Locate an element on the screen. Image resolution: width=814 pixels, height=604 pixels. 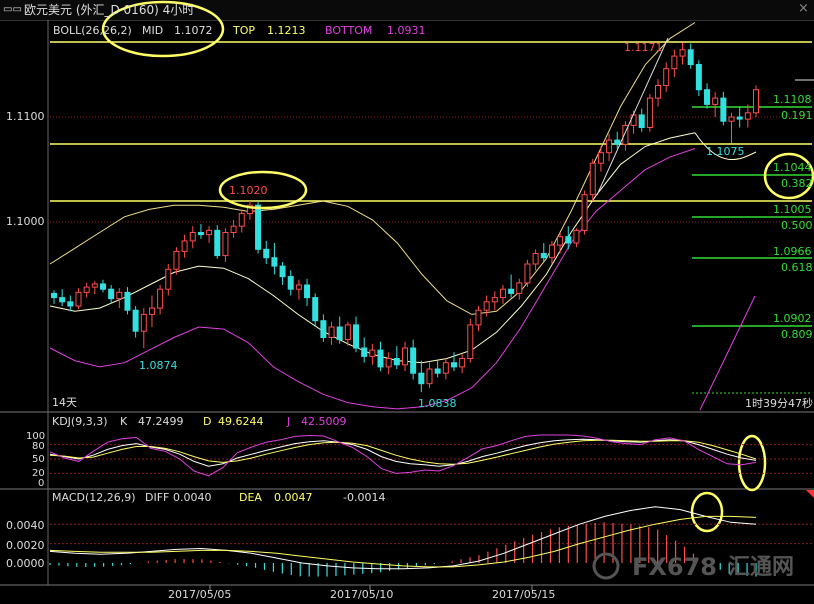
countdown-label: 1时39分47秒 is located at coordinates (779, 403).